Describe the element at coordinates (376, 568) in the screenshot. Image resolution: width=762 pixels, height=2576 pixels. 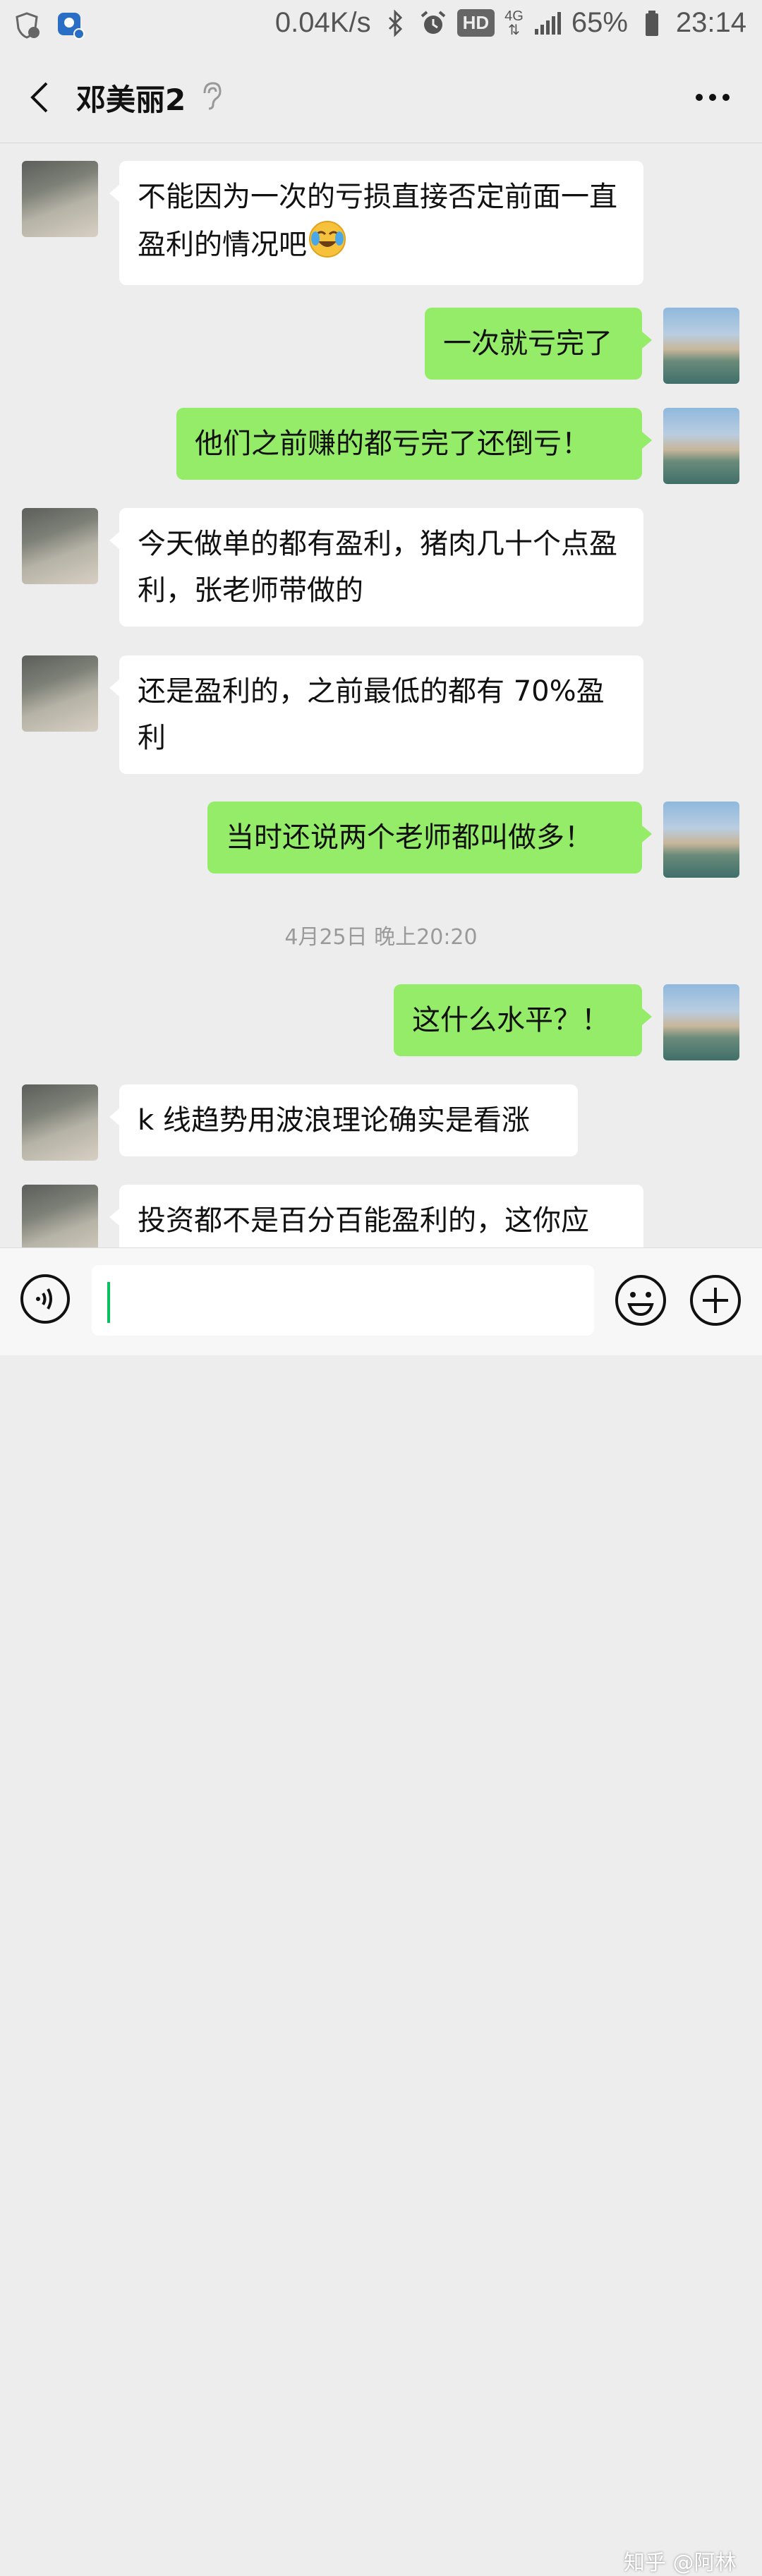
I see `message-bubble: 今天做单的都有盈利，猪肉几十个点盈利，张老师带做的` at that location.